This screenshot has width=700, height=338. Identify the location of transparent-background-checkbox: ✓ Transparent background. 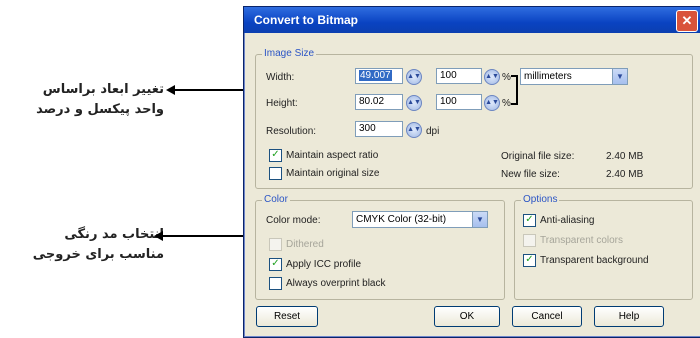
(586, 260).